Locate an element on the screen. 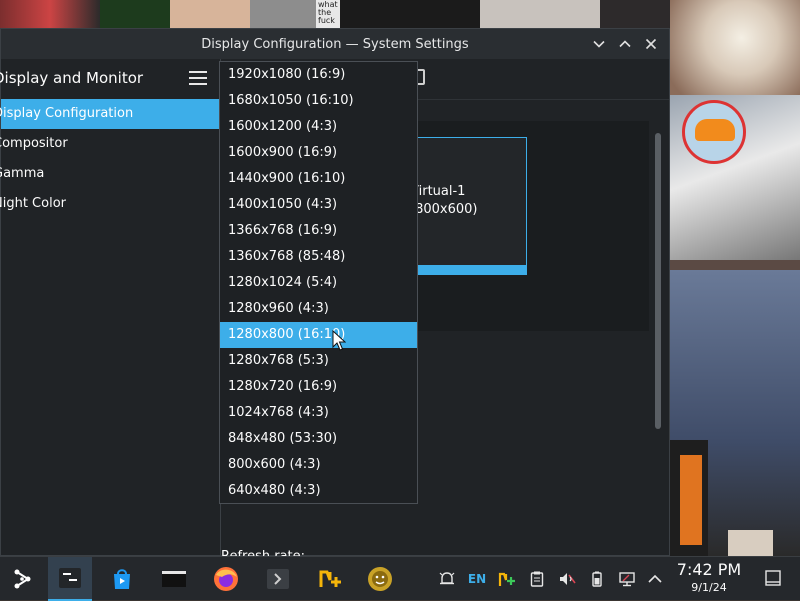 The image size is (800, 601). keyboard-layout-label: EN is located at coordinates (477, 579).